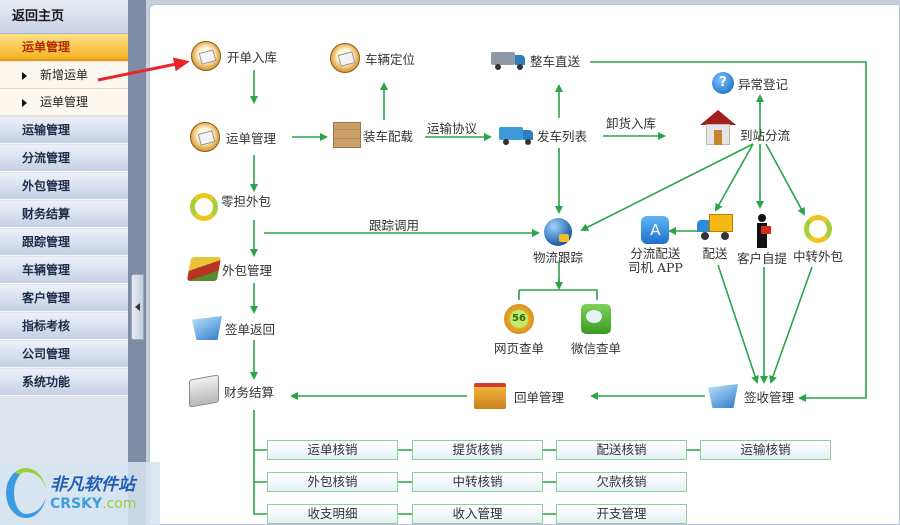 The height and width of the screenshot is (525, 900). I want to click on node-weixin-chadan: 微信查单, so click(596, 330).